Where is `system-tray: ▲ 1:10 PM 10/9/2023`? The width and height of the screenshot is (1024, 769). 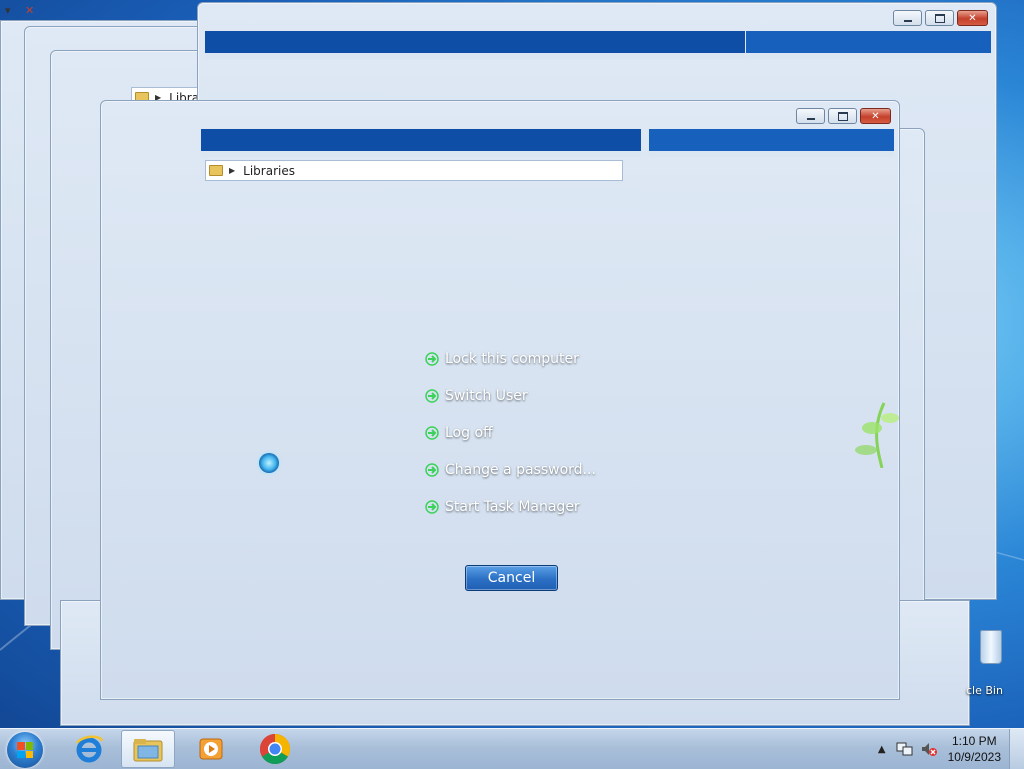
system-tray: ▲ 1:10 PM 10/9/2023 is located at coordinates (951, 749).